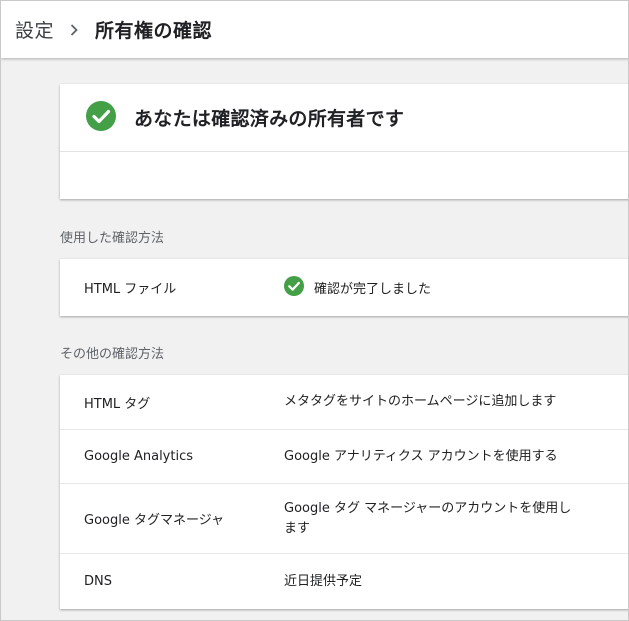  What do you see at coordinates (314, 29) in the screenshot?
I see `top-bar: 設定 所有権の確認` at bounding box center [314, 29].